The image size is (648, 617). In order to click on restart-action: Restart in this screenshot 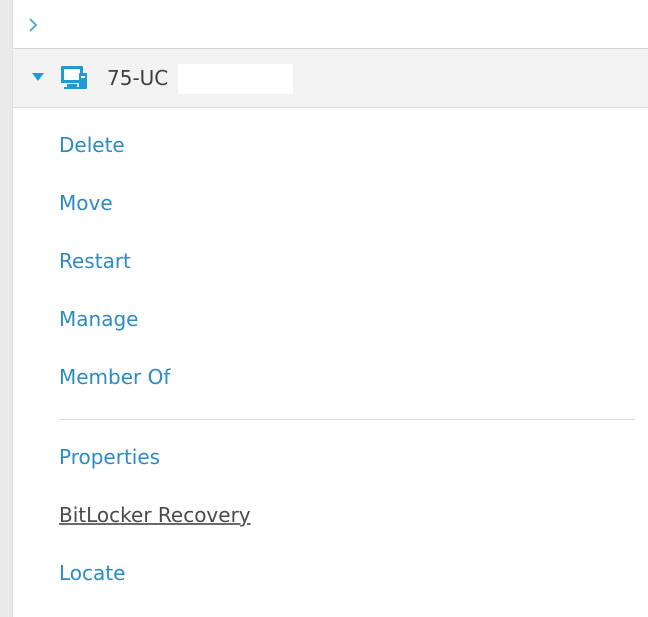, I will do `click(114, 278)`.